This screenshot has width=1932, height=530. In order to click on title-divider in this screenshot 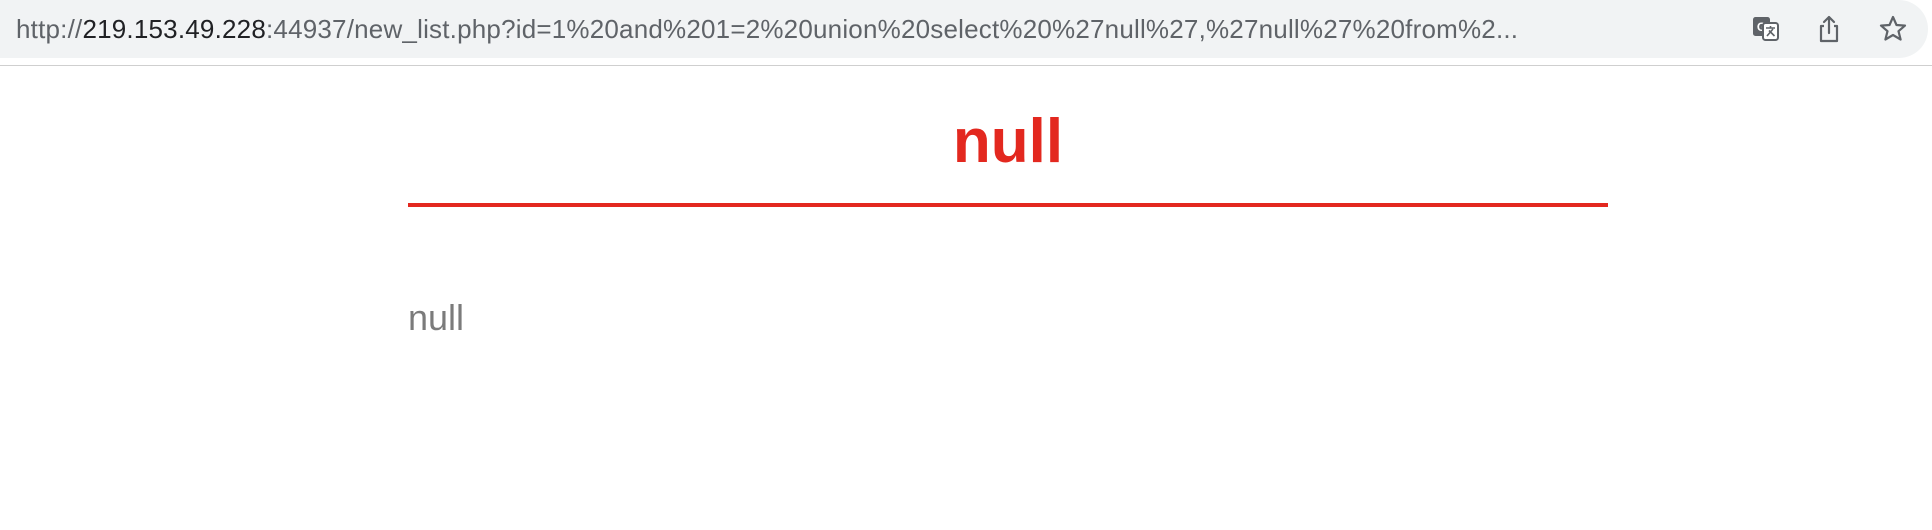, I will do `click(1008, 205)`.